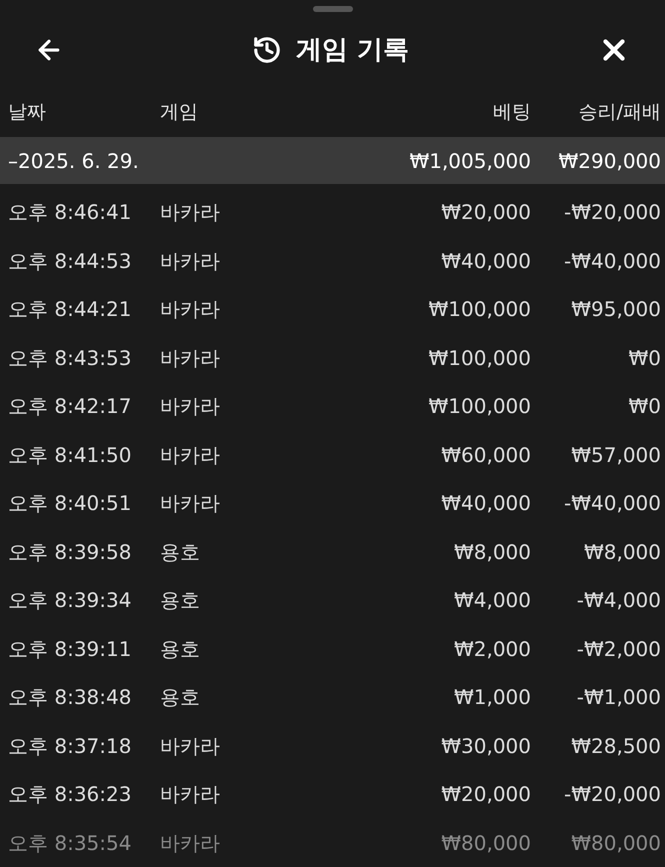 This screenshot has width=665, height=867. Describe the element at coordinates (609, 161) in the screenshot. I see `group-result: ₩290,000` at that location.